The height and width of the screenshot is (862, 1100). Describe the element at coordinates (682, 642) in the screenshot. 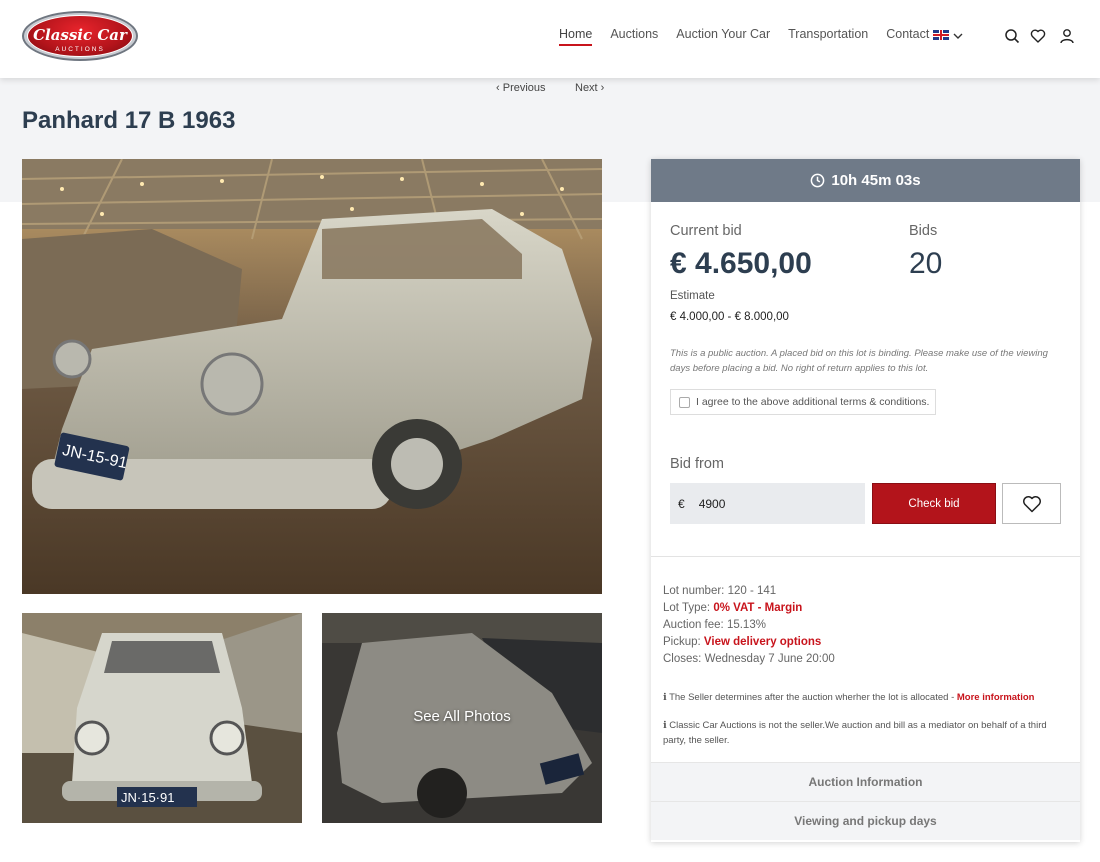

I see `pickup-label: Pickup:` at that location.